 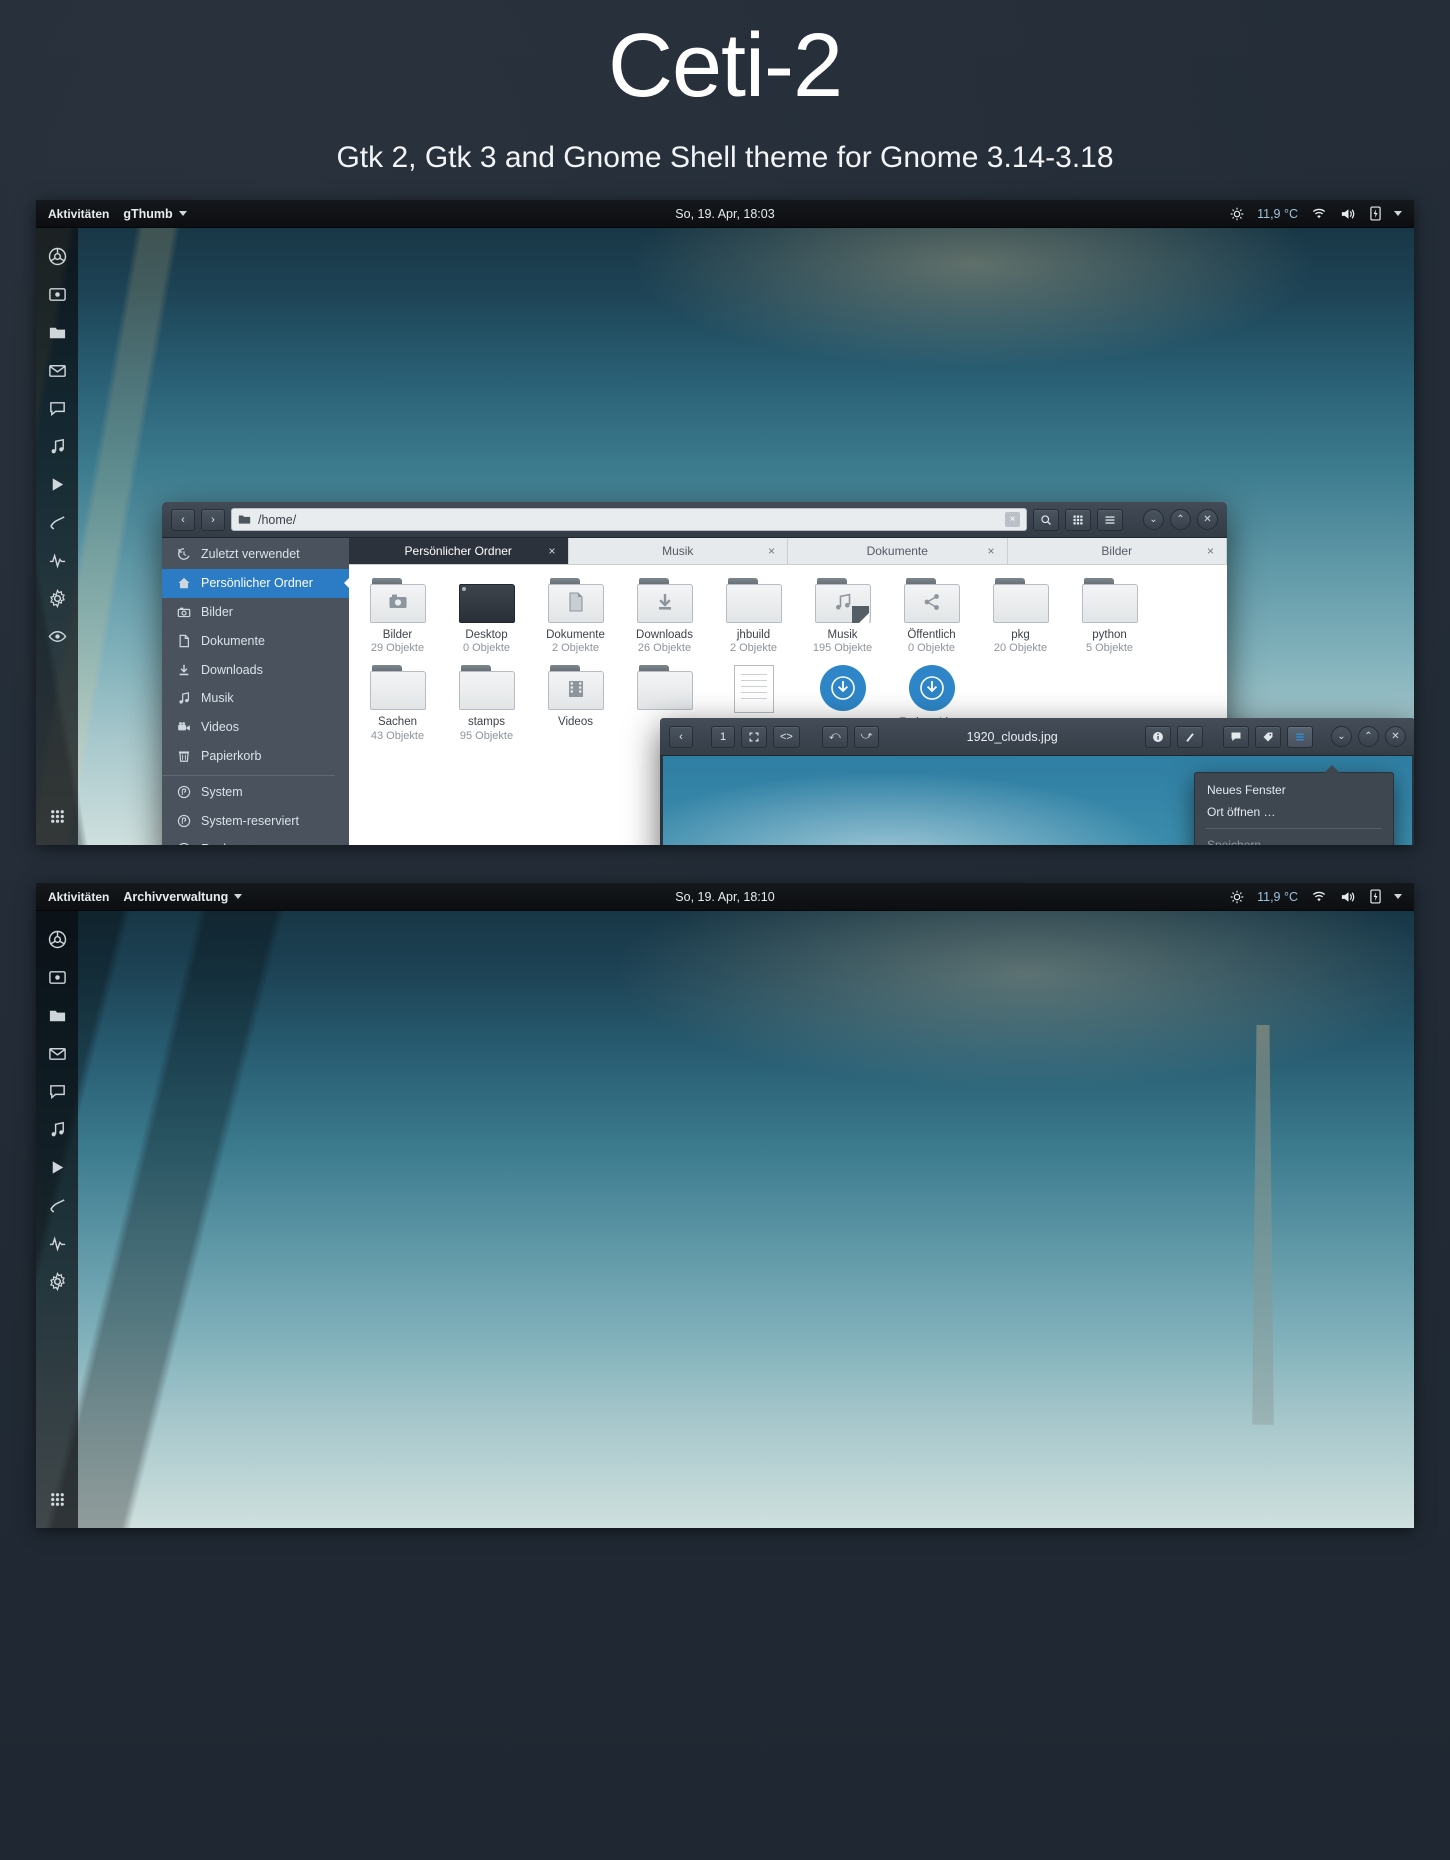 What do you see at coordinates (57, 332) in the screenshot?
I see `dash-item-files` at bounding box center [57, 332].